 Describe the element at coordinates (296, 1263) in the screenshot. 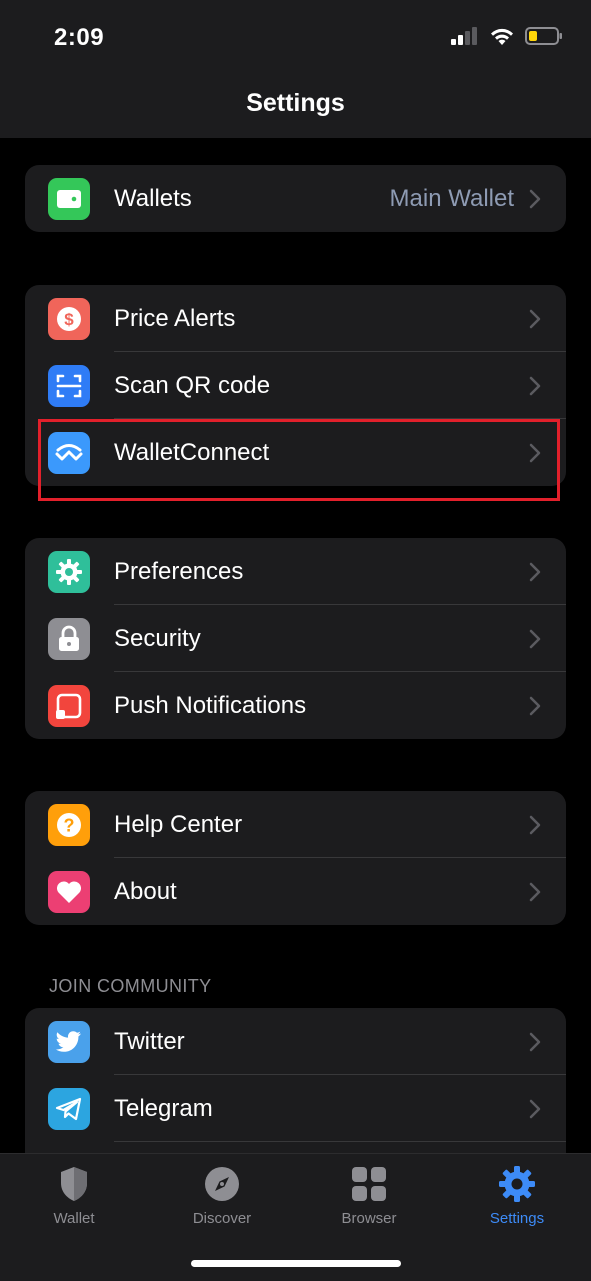

I see `home-indicator` at that location.